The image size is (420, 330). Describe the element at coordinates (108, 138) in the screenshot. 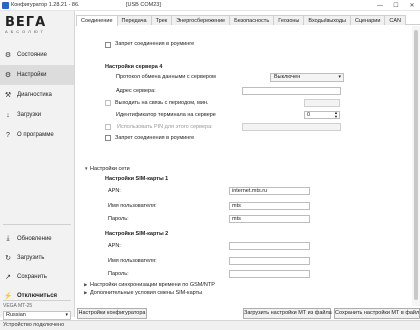

I see `roaming-checkbox` at that location.